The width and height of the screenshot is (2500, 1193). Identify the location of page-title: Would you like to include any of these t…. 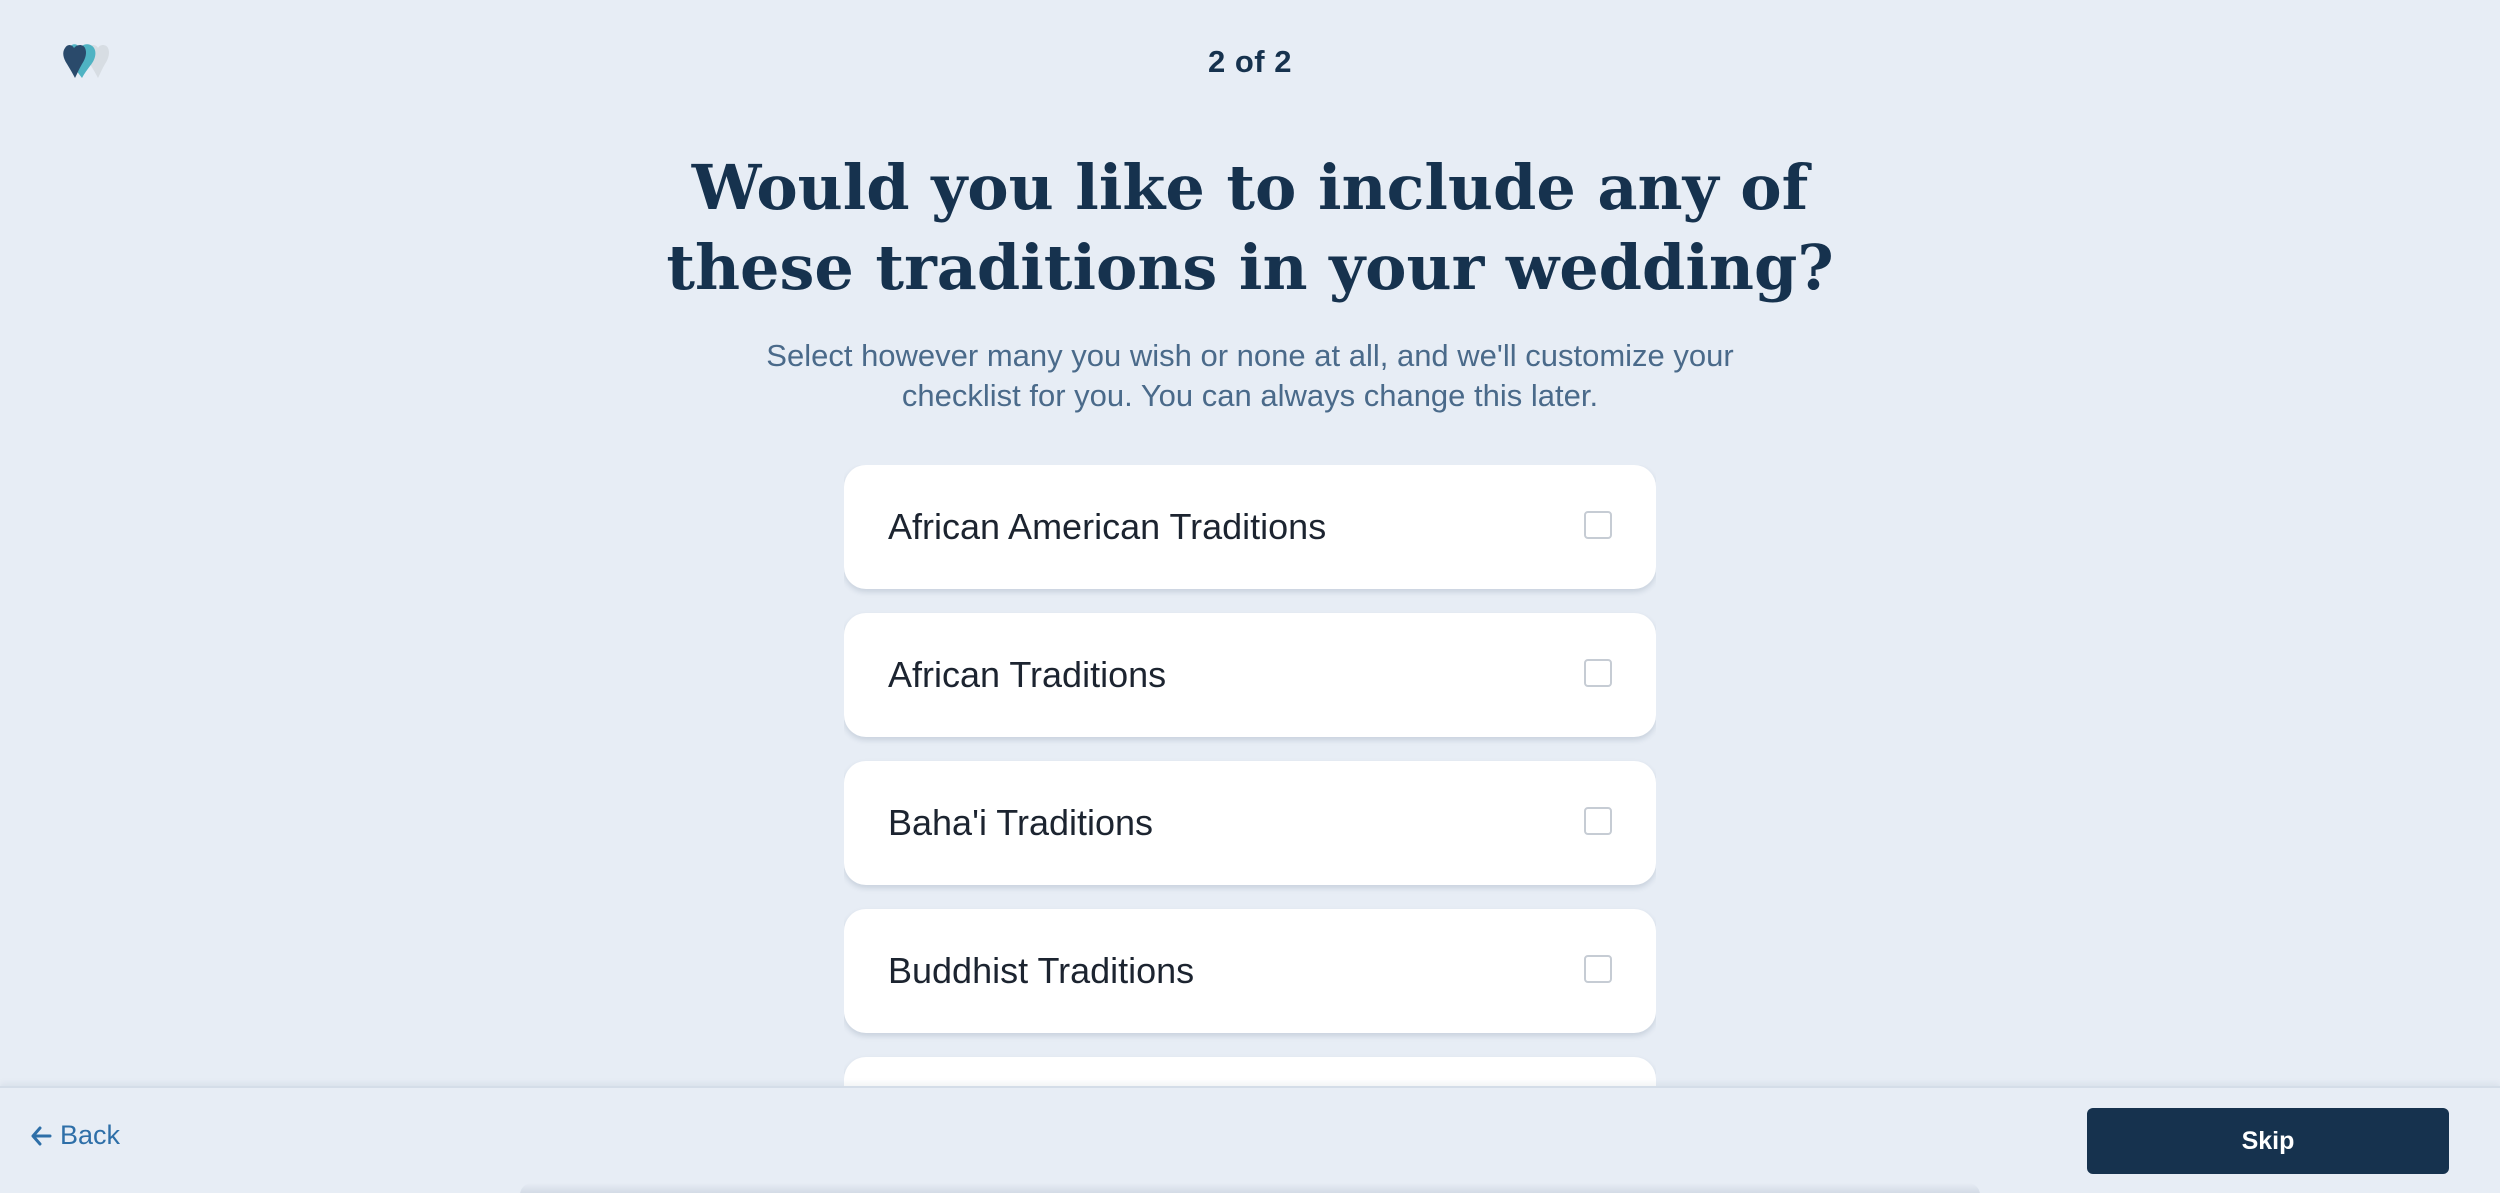
(1250, 227).